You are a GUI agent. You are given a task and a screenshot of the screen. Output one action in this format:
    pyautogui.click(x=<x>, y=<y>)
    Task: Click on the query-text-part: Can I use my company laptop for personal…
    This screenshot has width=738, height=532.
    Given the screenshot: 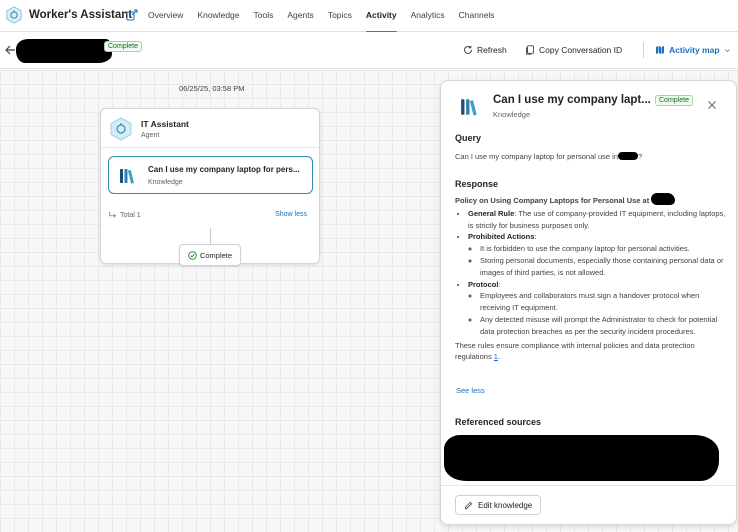 What is the action you would take?
    pyautogui.click(x=537, y=156)
    